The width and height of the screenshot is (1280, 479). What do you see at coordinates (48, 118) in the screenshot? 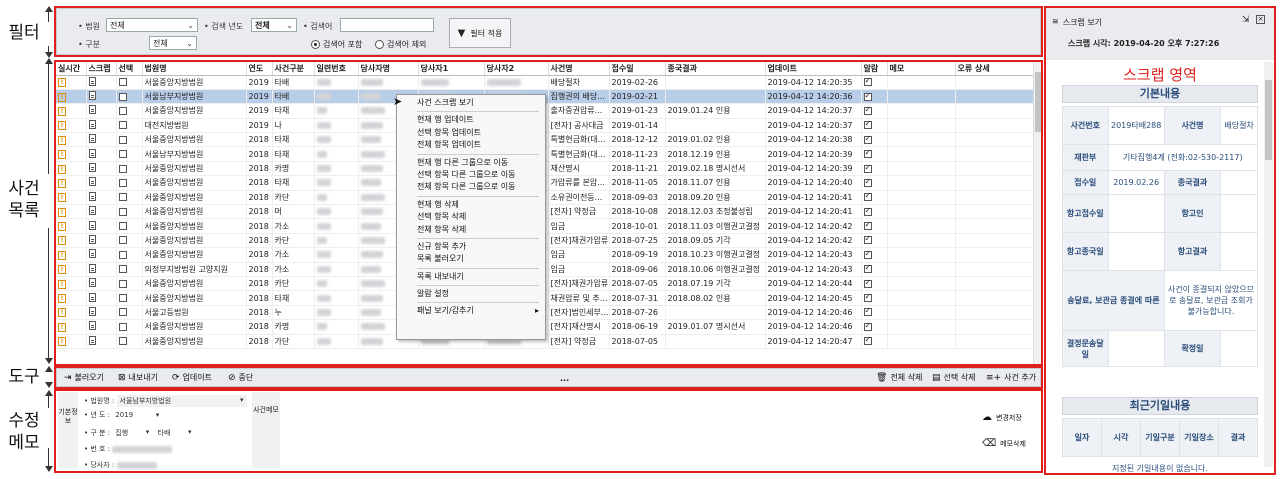
I see `annotation-line-list` at bounding box center [48, 118].